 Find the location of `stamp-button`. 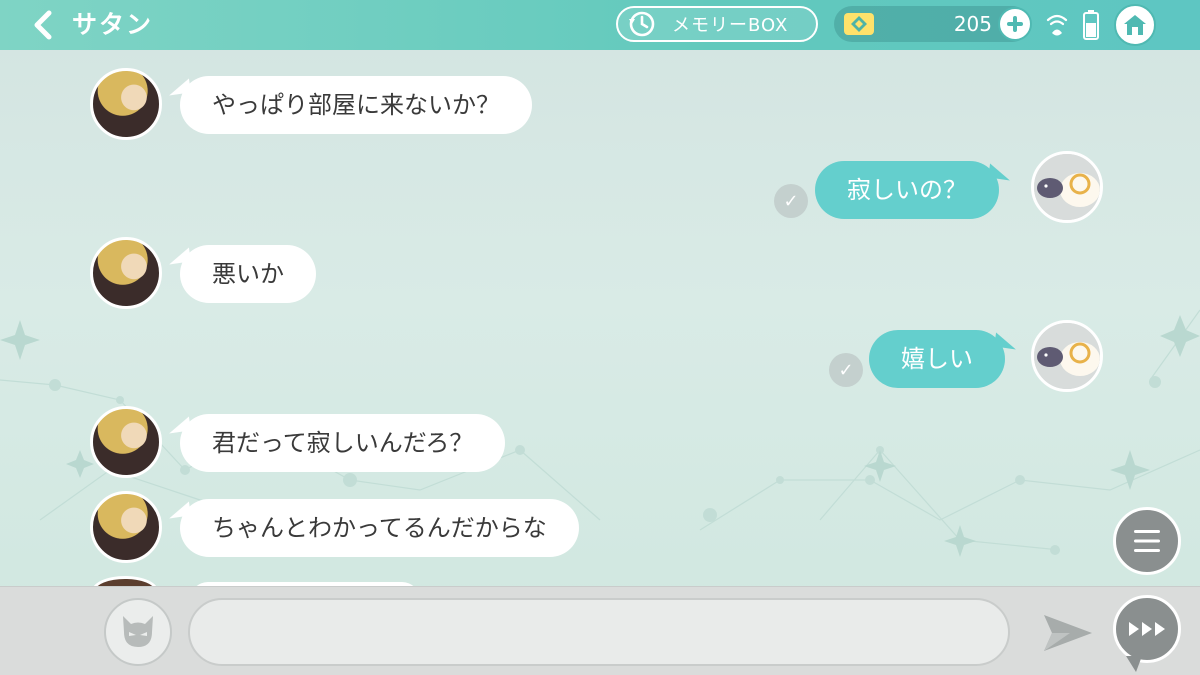

stamp-button is located at coordinates (138, 632).